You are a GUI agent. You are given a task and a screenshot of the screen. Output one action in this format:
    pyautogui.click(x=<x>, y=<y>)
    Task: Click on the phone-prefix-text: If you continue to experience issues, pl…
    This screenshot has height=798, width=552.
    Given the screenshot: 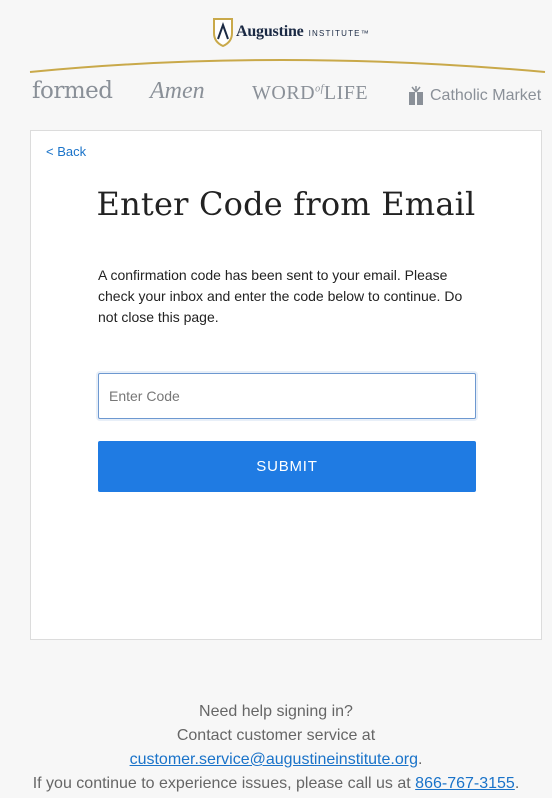 What is the action you would take?
    pyautogui.click(x=224, y=783)
    